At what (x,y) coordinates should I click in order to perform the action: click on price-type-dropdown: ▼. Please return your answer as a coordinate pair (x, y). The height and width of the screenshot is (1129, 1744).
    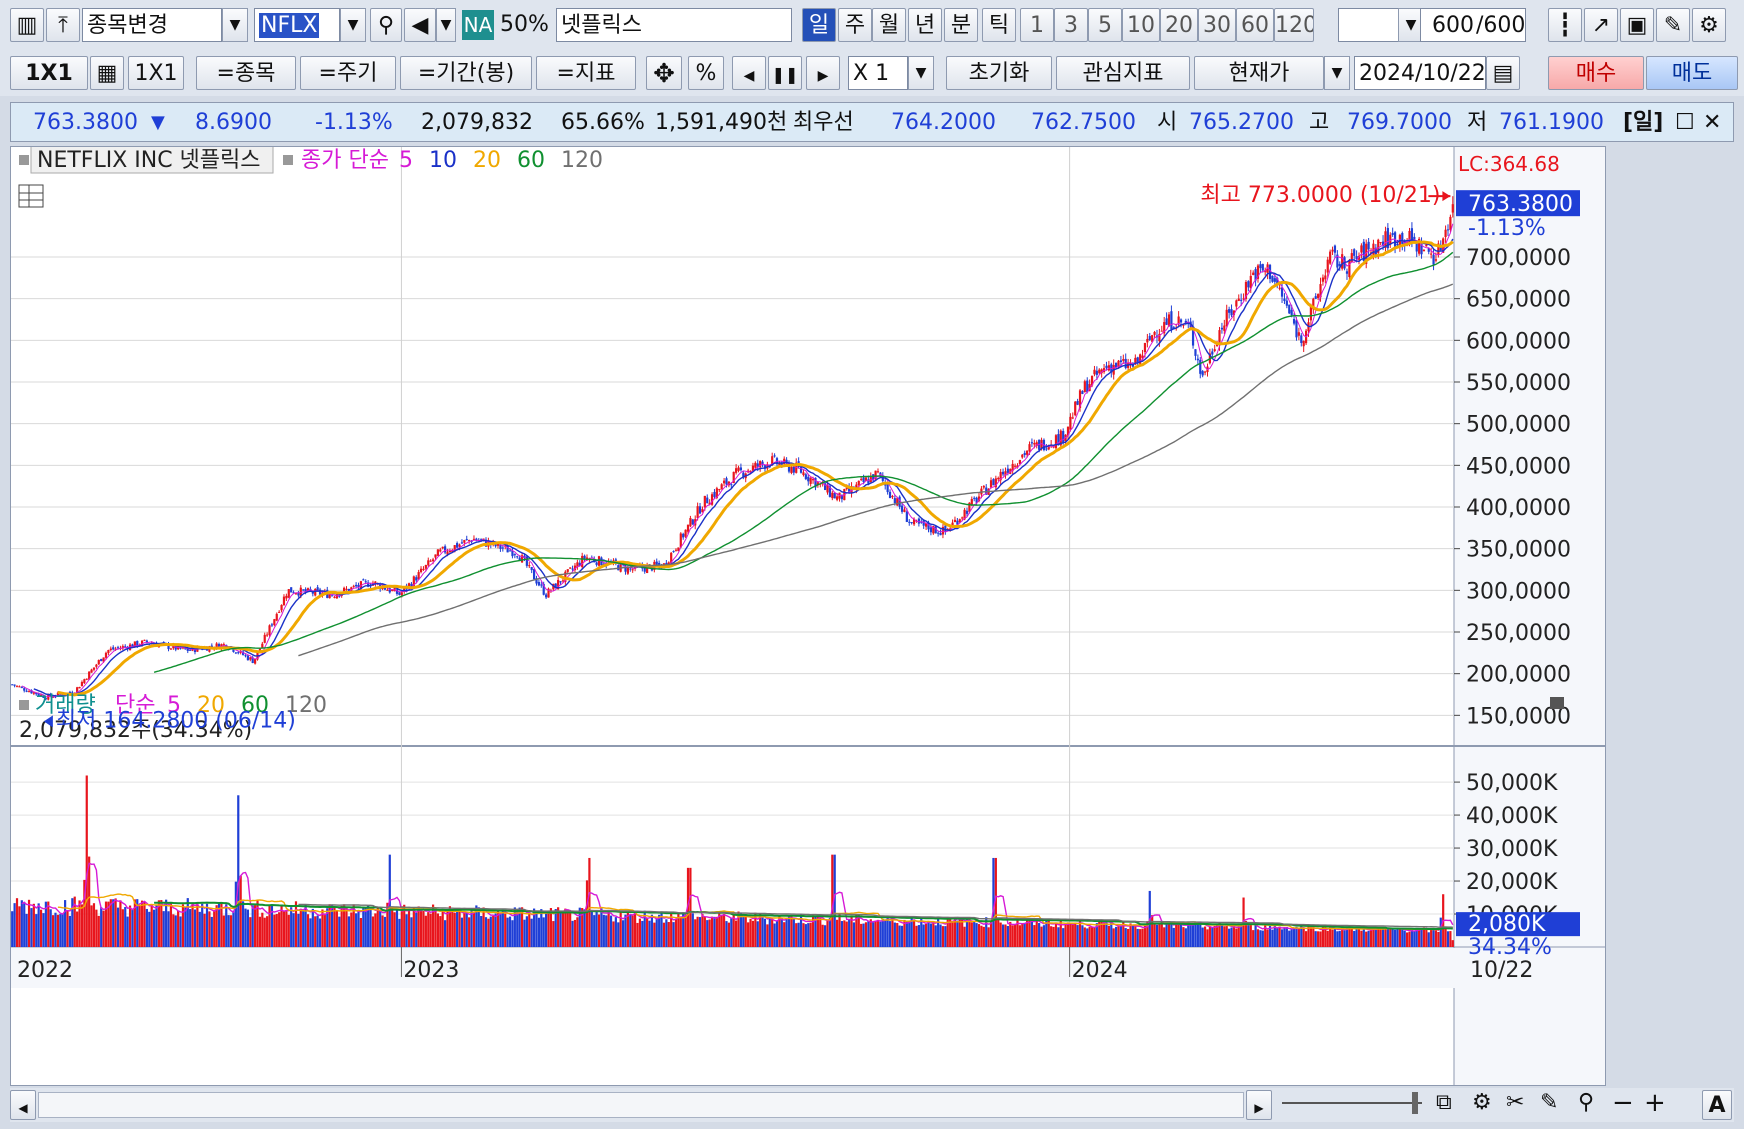
    Looking at the image, I should click on (1337, 73).